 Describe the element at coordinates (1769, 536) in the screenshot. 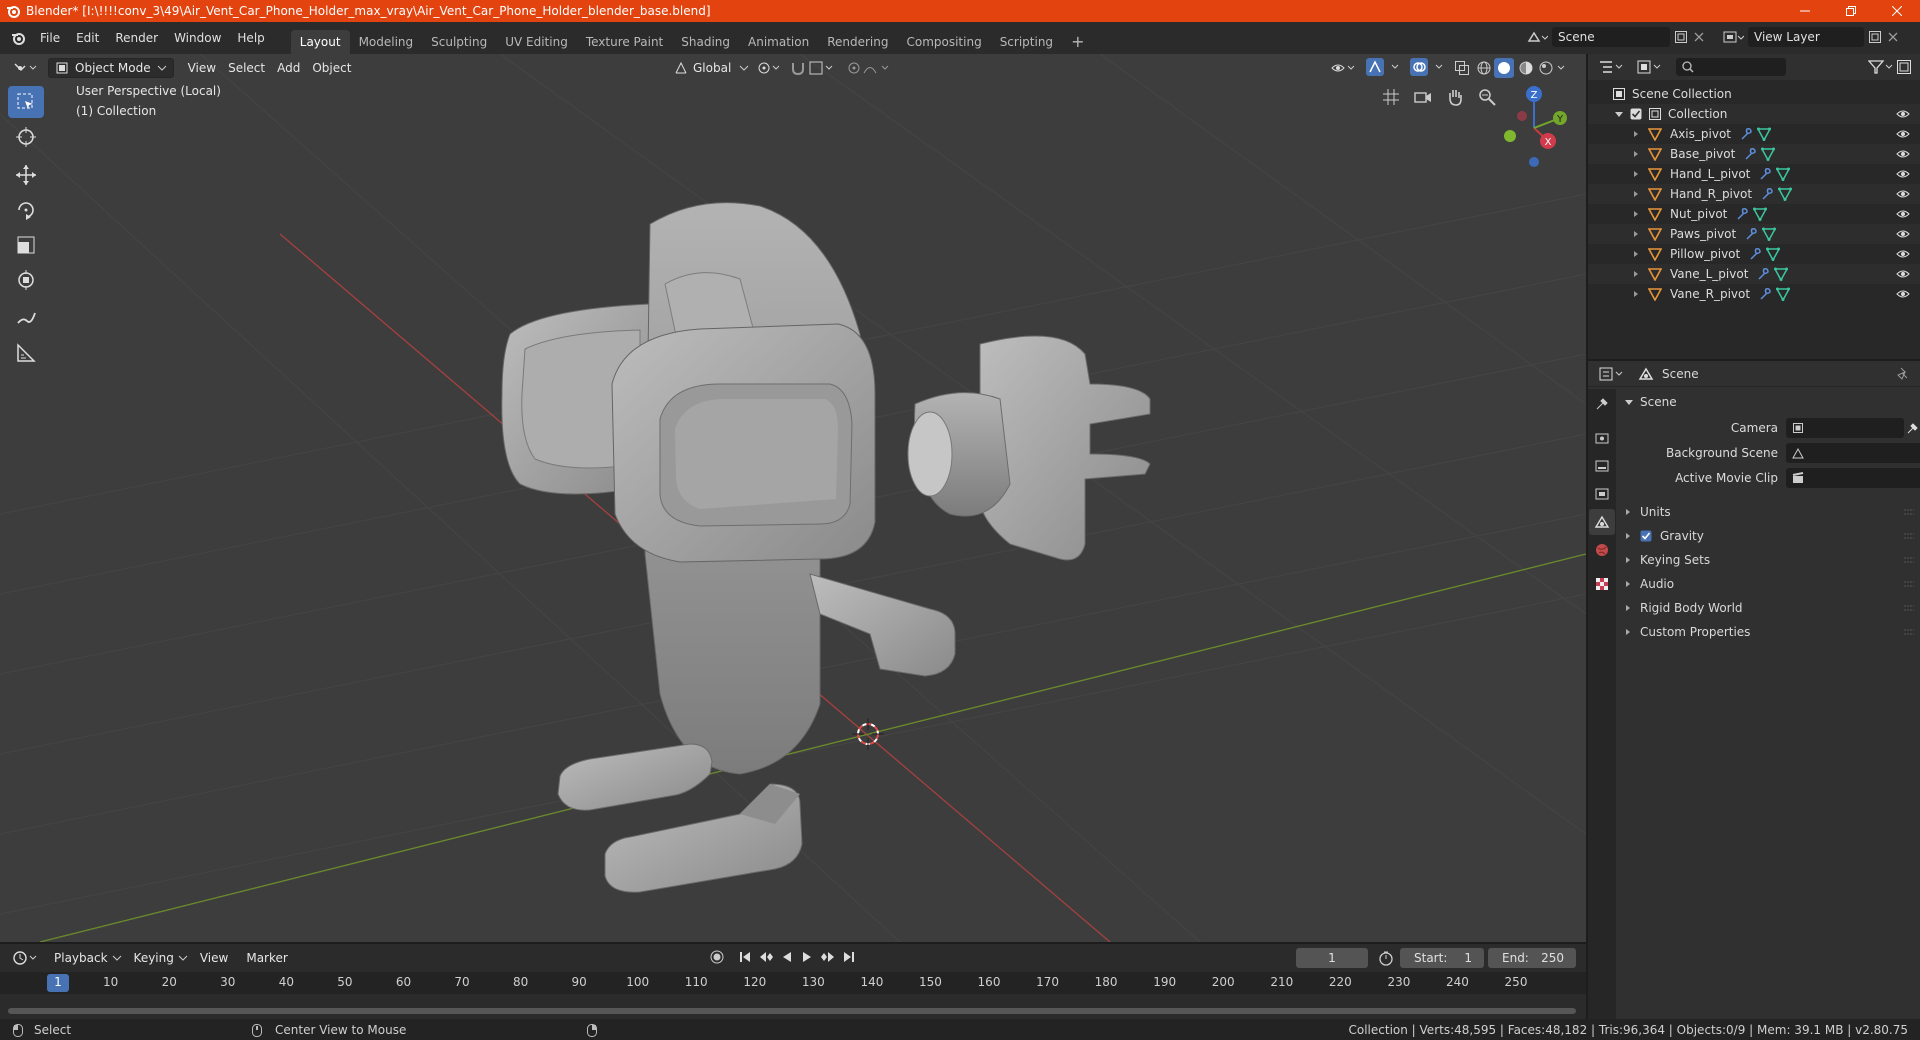

I see `properties-section-header: Gravity` at that location.